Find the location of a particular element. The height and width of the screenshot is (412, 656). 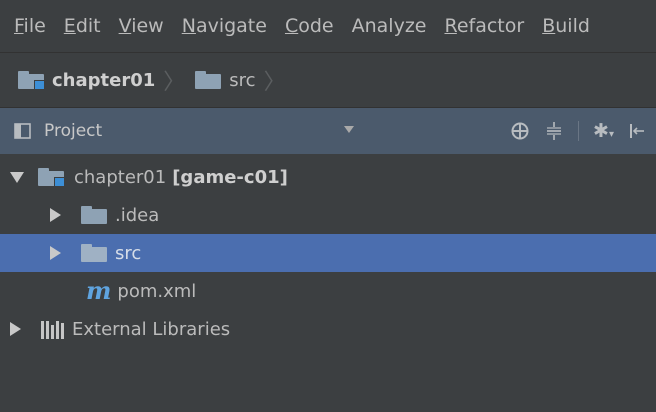

tree-item-label: External Libraries is located at coordinates (151, 329).